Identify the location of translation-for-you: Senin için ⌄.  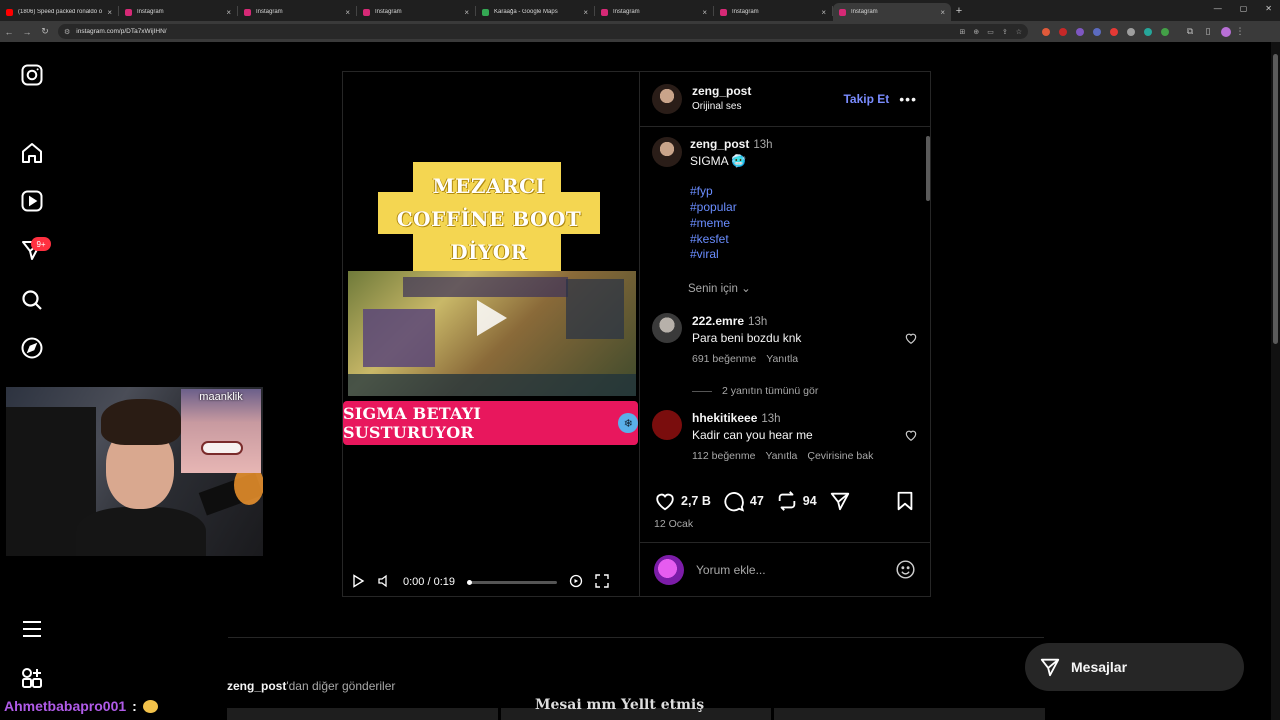
(719, 288).